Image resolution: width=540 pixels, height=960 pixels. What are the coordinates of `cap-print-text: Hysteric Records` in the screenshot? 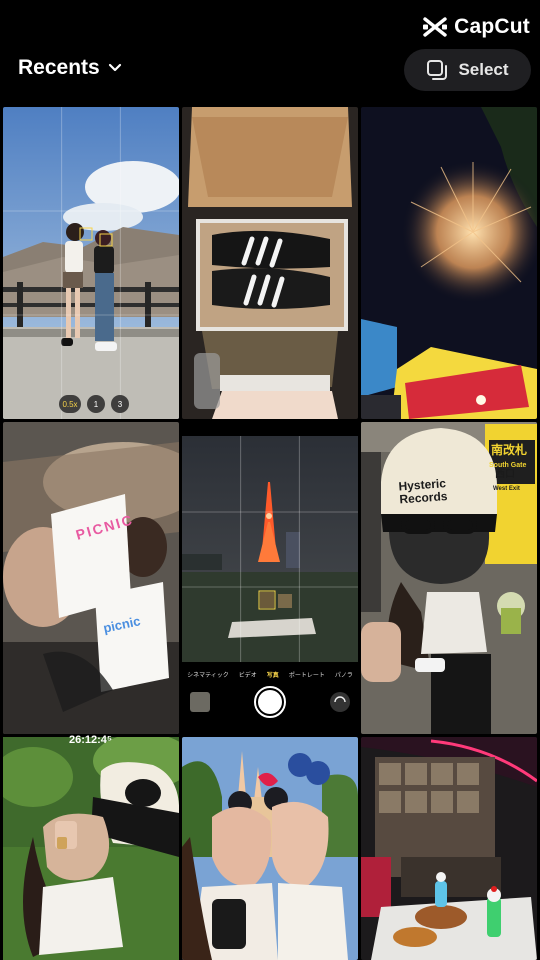 It's located at (423, 491).